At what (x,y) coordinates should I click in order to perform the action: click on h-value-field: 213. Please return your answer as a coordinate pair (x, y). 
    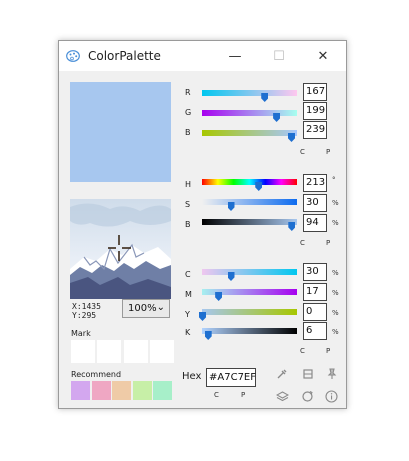
    Looking at the image, I should click on (315, 183).